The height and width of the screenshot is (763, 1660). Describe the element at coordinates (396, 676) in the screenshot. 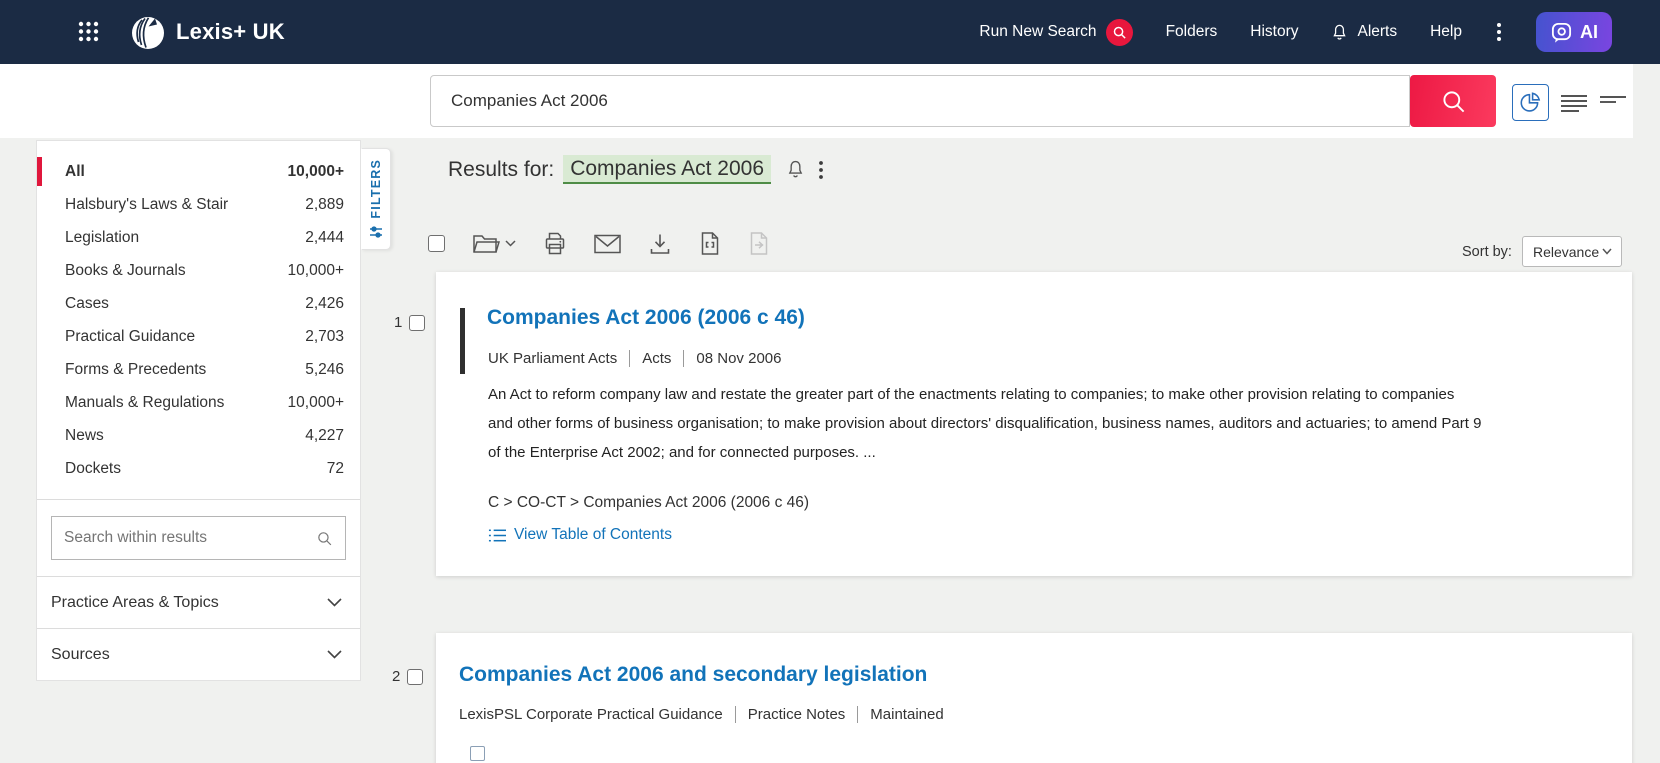

I see `result-number: 2` at that location.